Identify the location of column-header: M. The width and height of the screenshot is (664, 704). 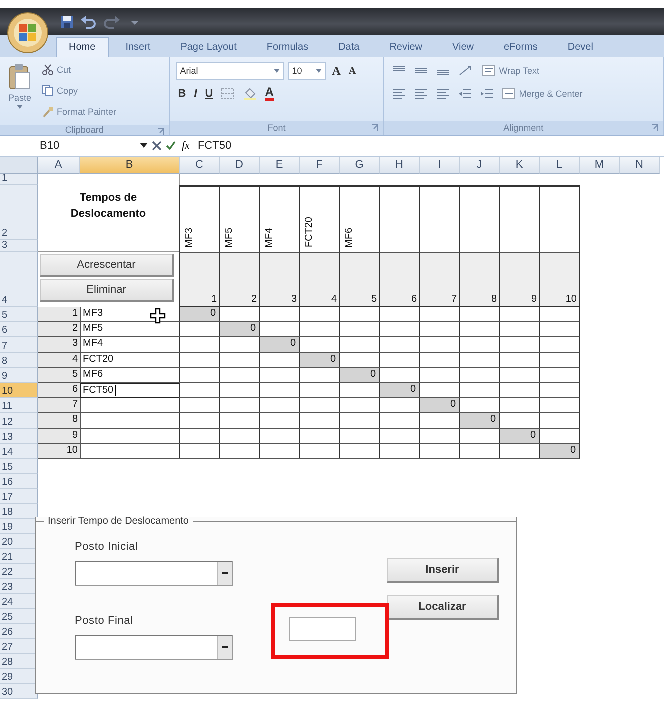
(600, 165).